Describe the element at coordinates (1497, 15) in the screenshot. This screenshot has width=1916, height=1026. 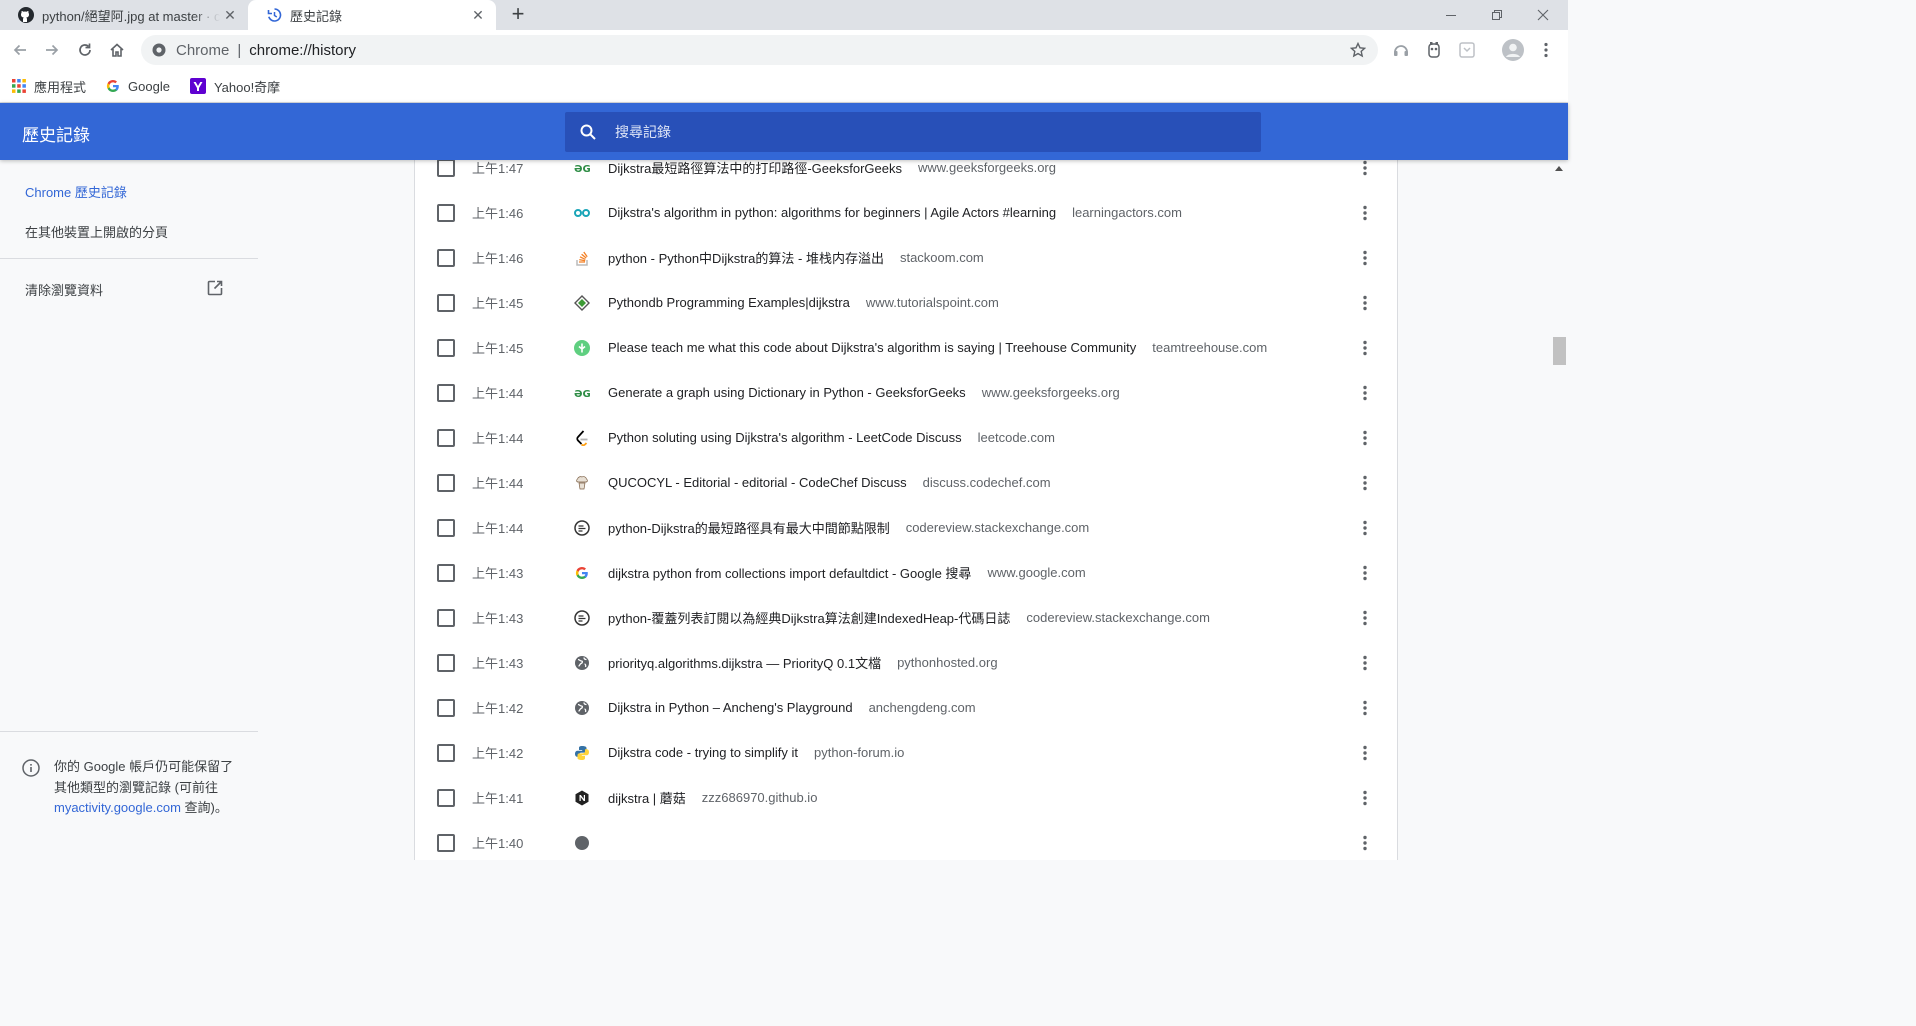
I see `restore-icon` at that location.